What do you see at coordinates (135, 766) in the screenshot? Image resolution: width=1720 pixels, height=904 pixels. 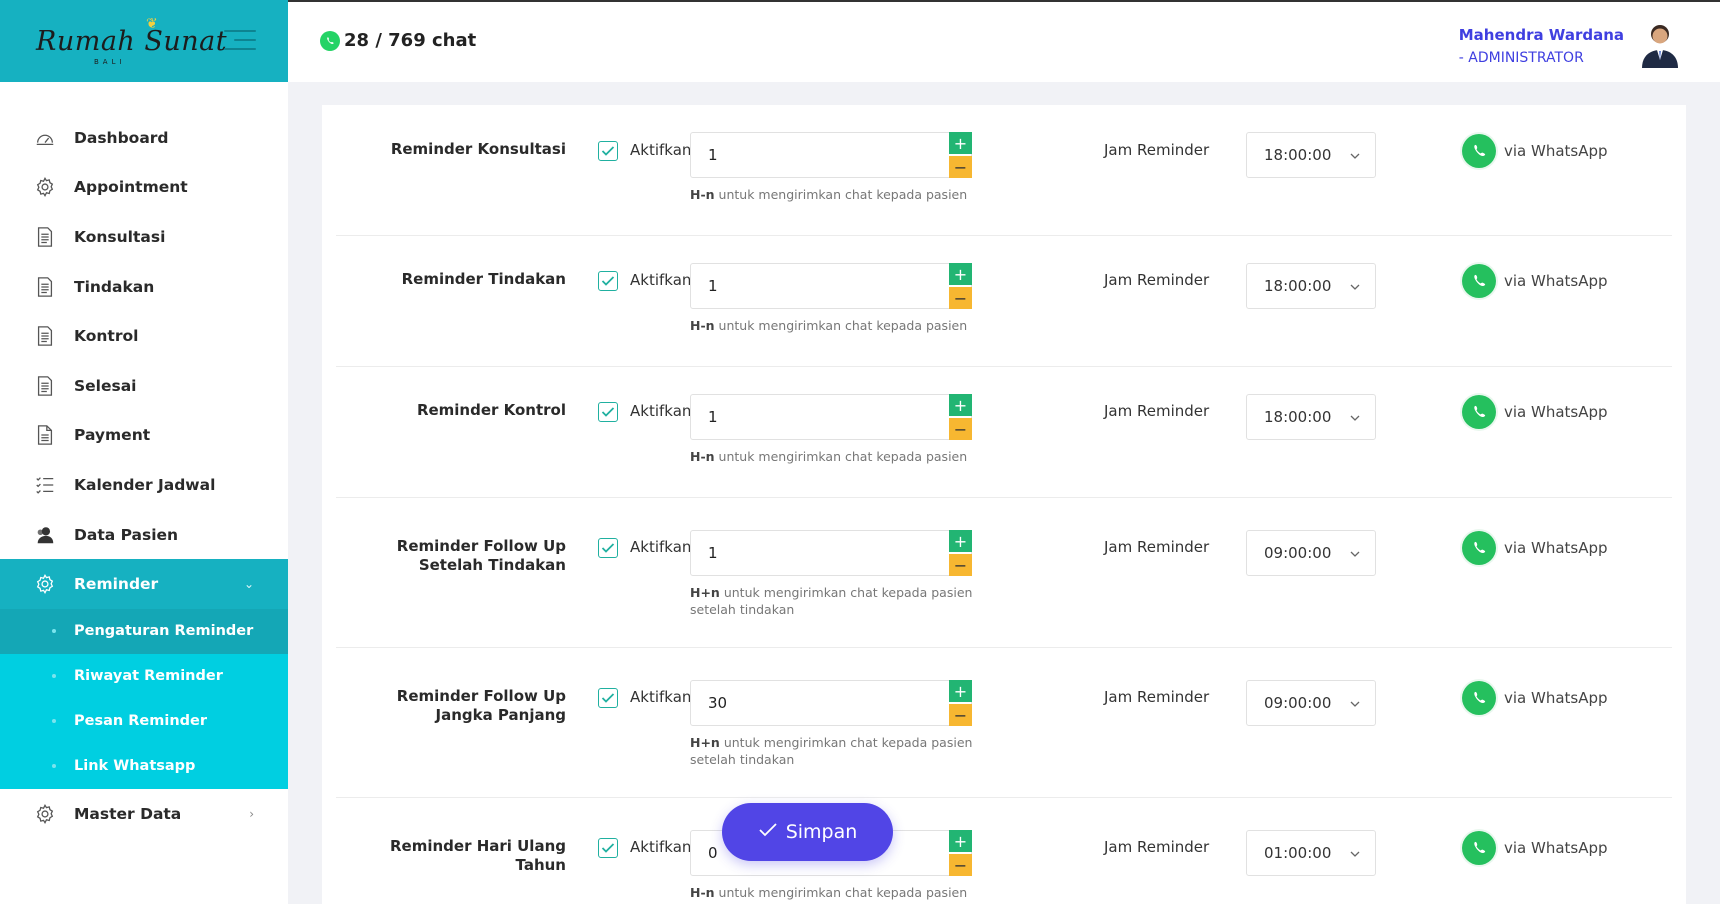 I see `submenu-item-label: Link Whatsapp` at bounding box center [135, 766].